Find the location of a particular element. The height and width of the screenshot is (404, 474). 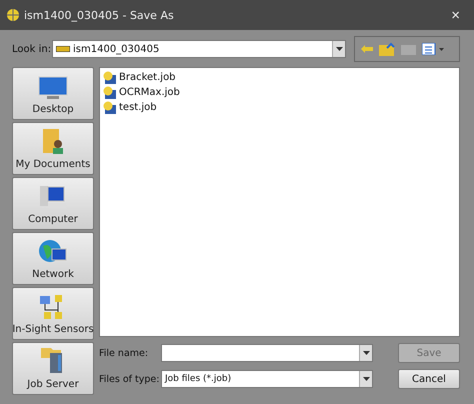

place-button: Network is located at coordinates (53, 258).